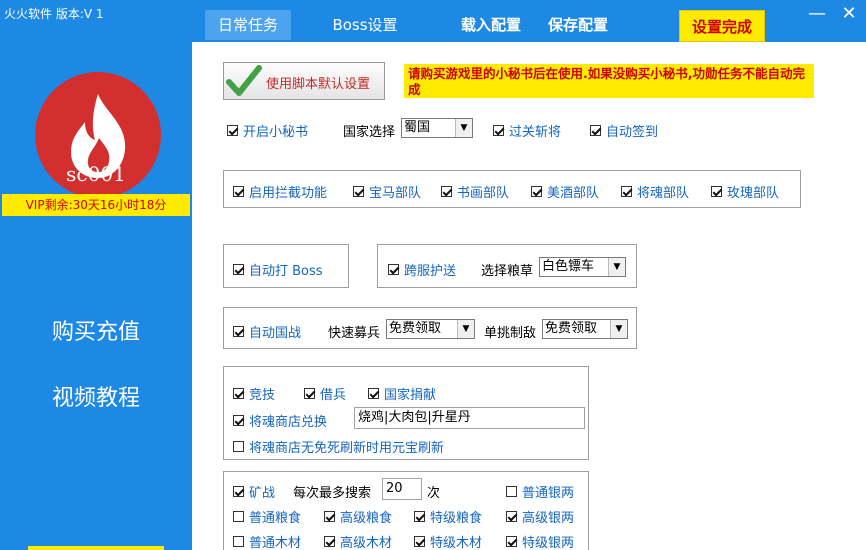 Image resolution: width=866 pixels, height=550 pixels. I want to click on shop-refresh-checkbox: 将魂商店无免死刷新时用元宝刷新, so click(338, 446).